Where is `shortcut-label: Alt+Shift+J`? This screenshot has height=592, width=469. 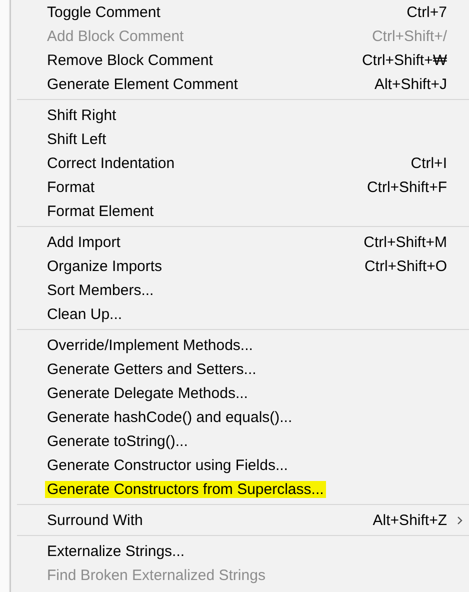 shortcut-label: Alt+Shift+J is located at coordinates (410, 84).